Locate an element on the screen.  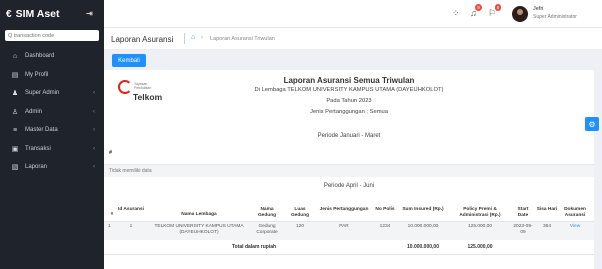
column-header: Sisa Hari is located at coordinates (547, 209).